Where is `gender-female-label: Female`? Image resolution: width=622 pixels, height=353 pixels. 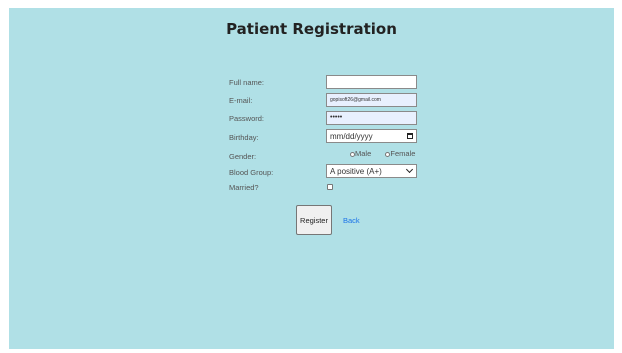
gender-female-label: Female is located at coordinates (403, 153).